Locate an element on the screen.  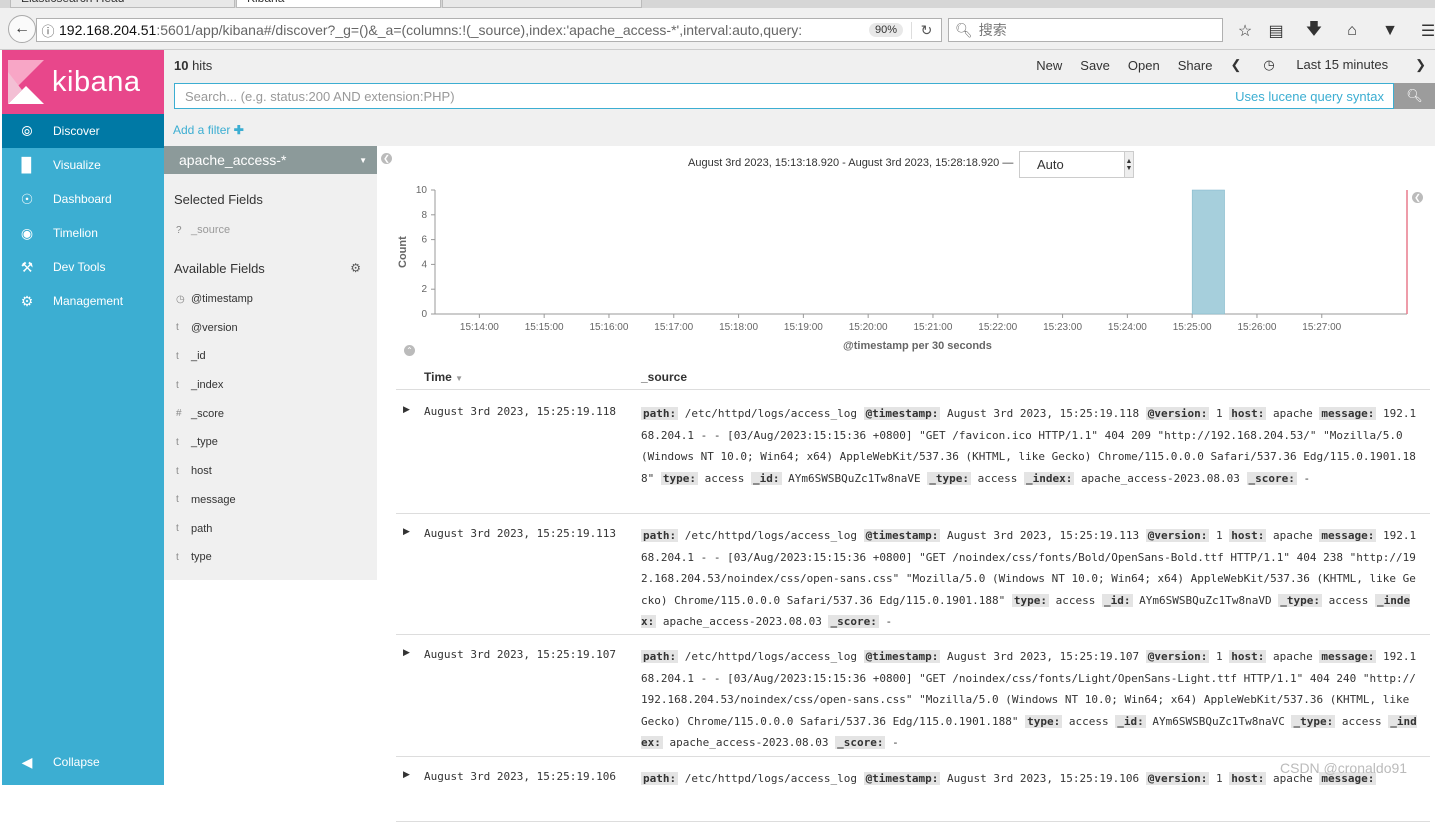
x-tick-label: 15:27:00 is located at coordinates (1321, 327).